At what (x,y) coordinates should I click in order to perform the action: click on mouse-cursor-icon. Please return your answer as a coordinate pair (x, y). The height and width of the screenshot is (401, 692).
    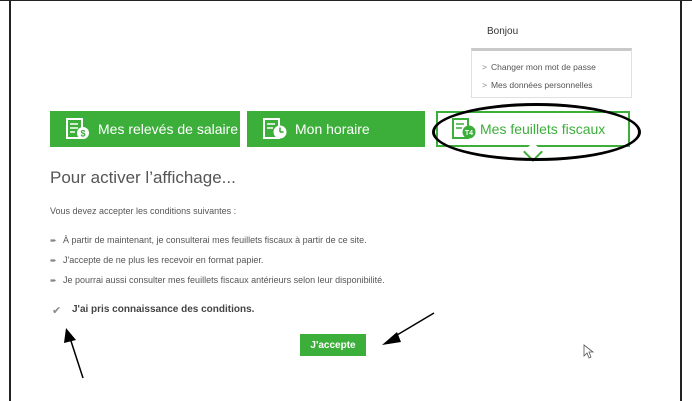
    Looking at the image, I should click on (589, 351).